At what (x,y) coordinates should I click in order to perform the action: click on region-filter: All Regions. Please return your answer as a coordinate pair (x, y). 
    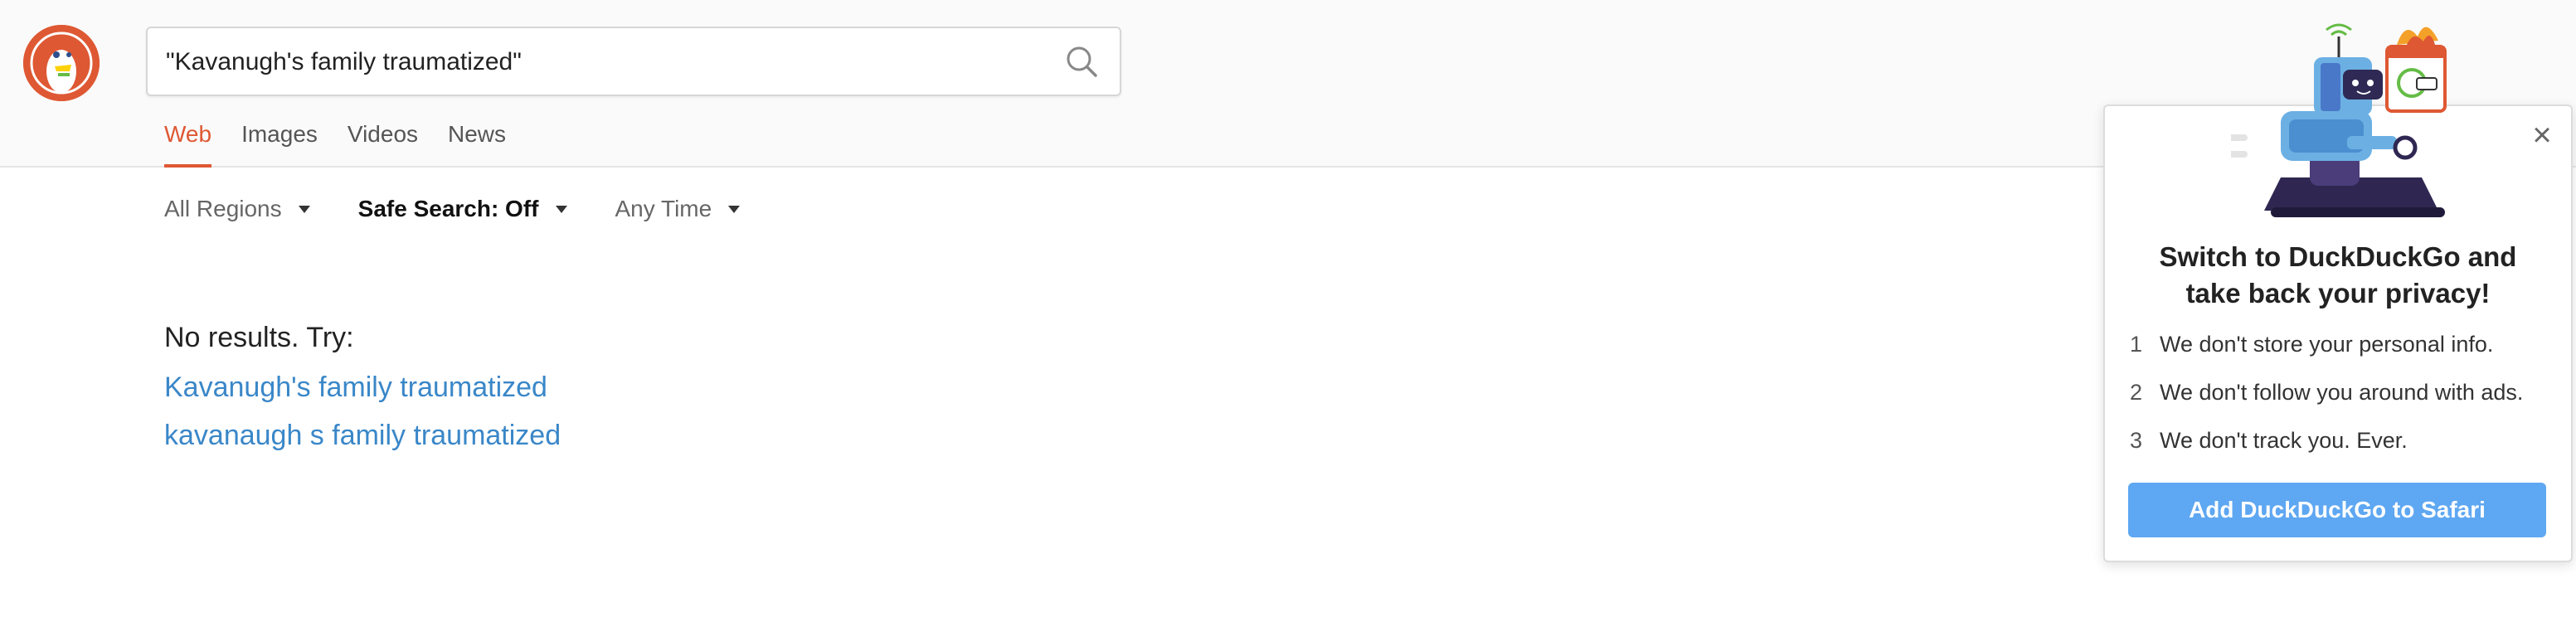
    Looking at the image, I should click on (237, 209).